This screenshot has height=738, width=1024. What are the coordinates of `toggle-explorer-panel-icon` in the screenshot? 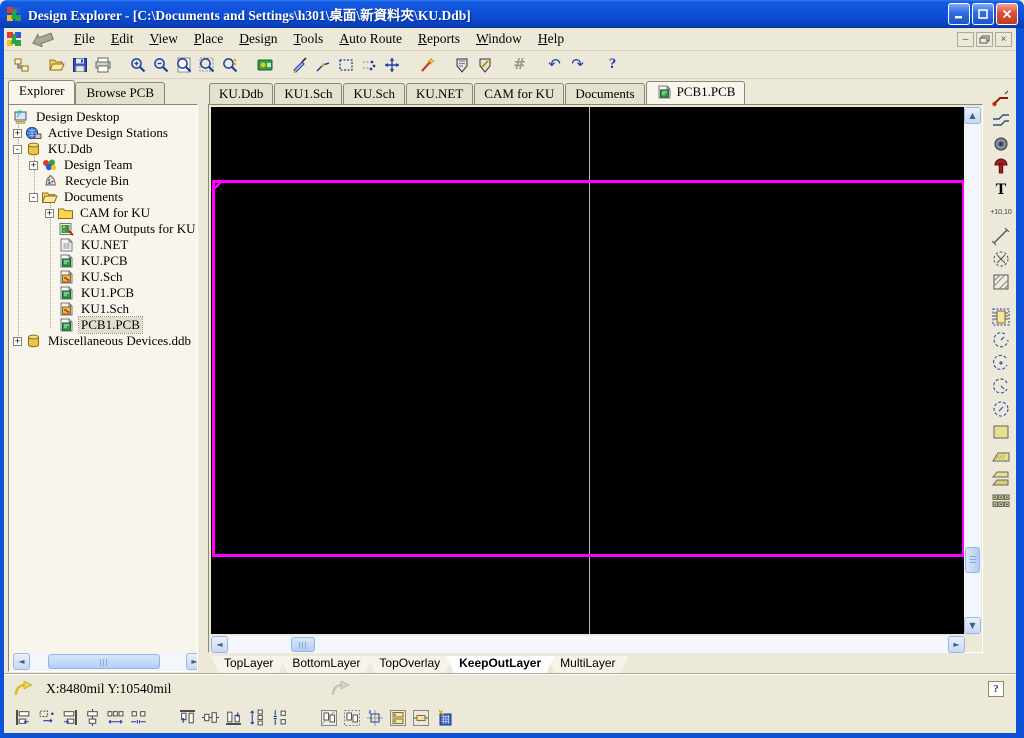 It's located at (21, 64).